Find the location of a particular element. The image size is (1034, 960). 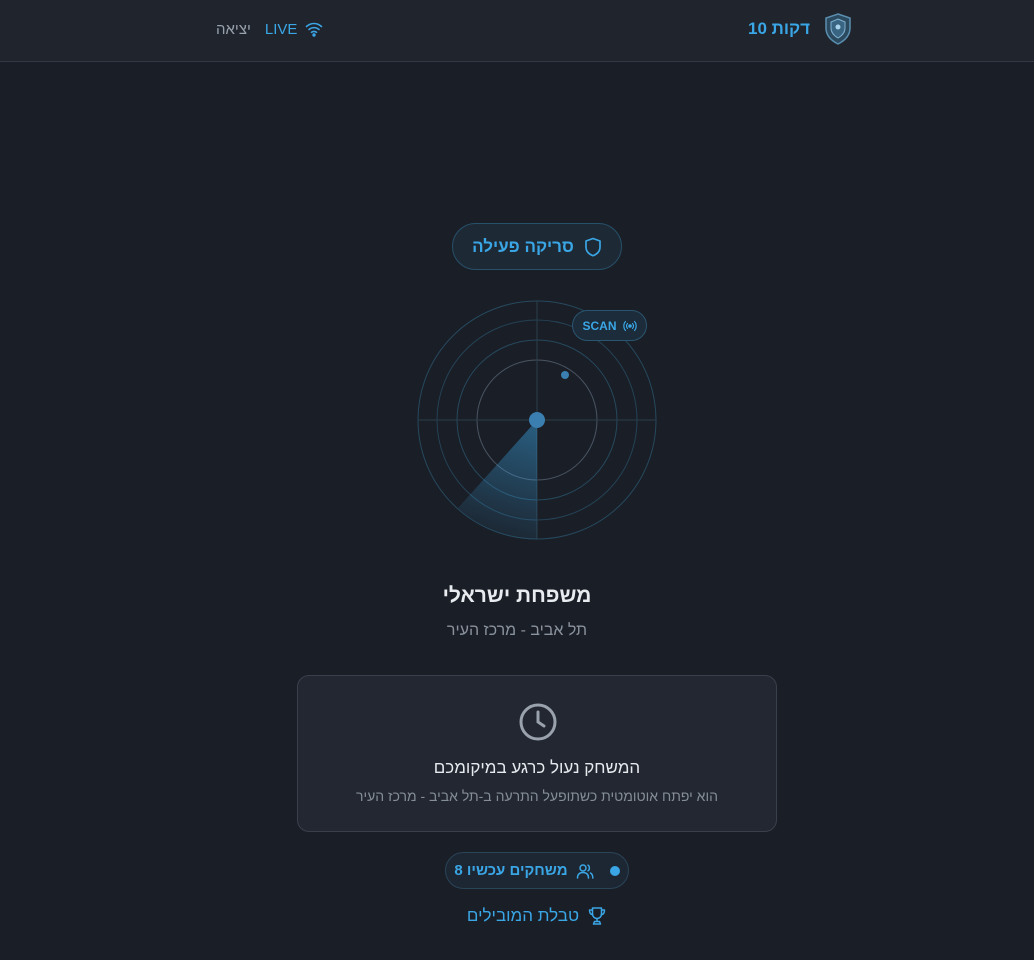

leaderboard-label: טבלת המובילים is located at coordinates (523, 915).